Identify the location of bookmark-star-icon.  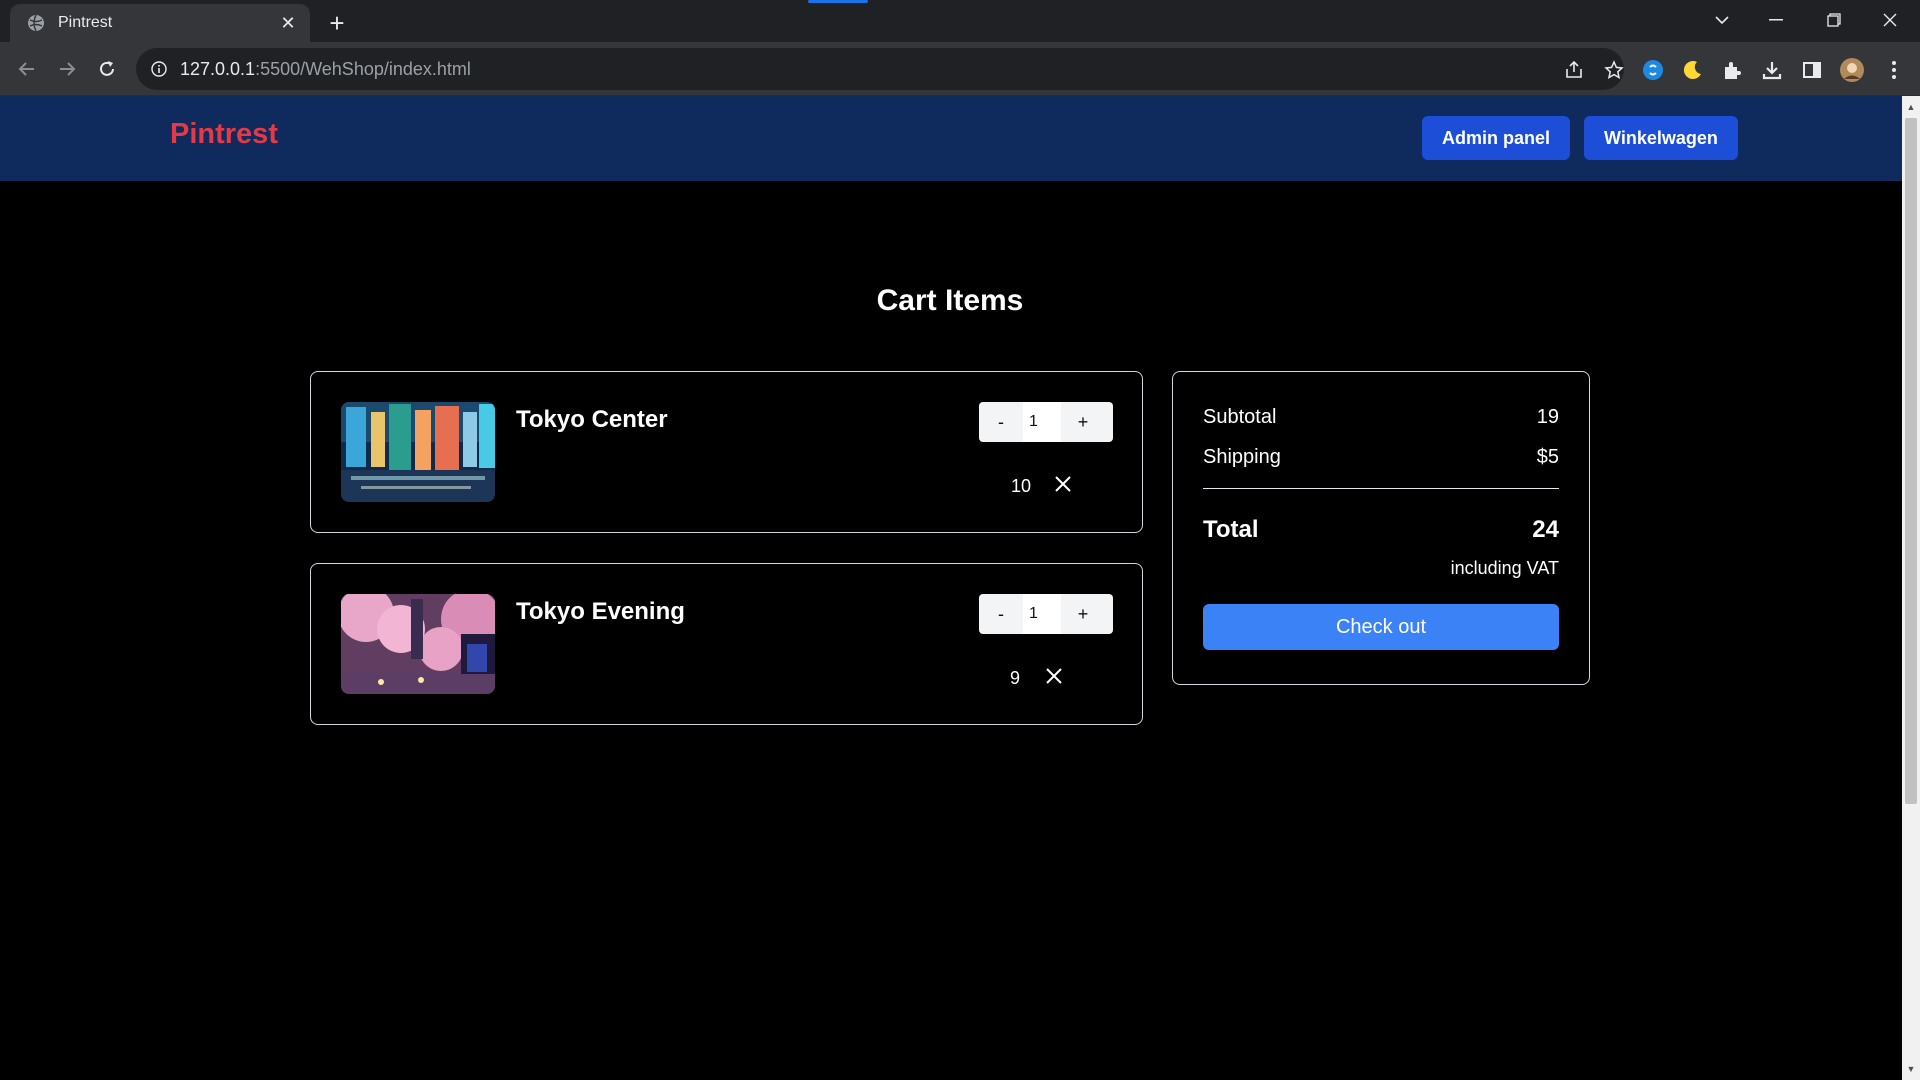
(1614, 70).